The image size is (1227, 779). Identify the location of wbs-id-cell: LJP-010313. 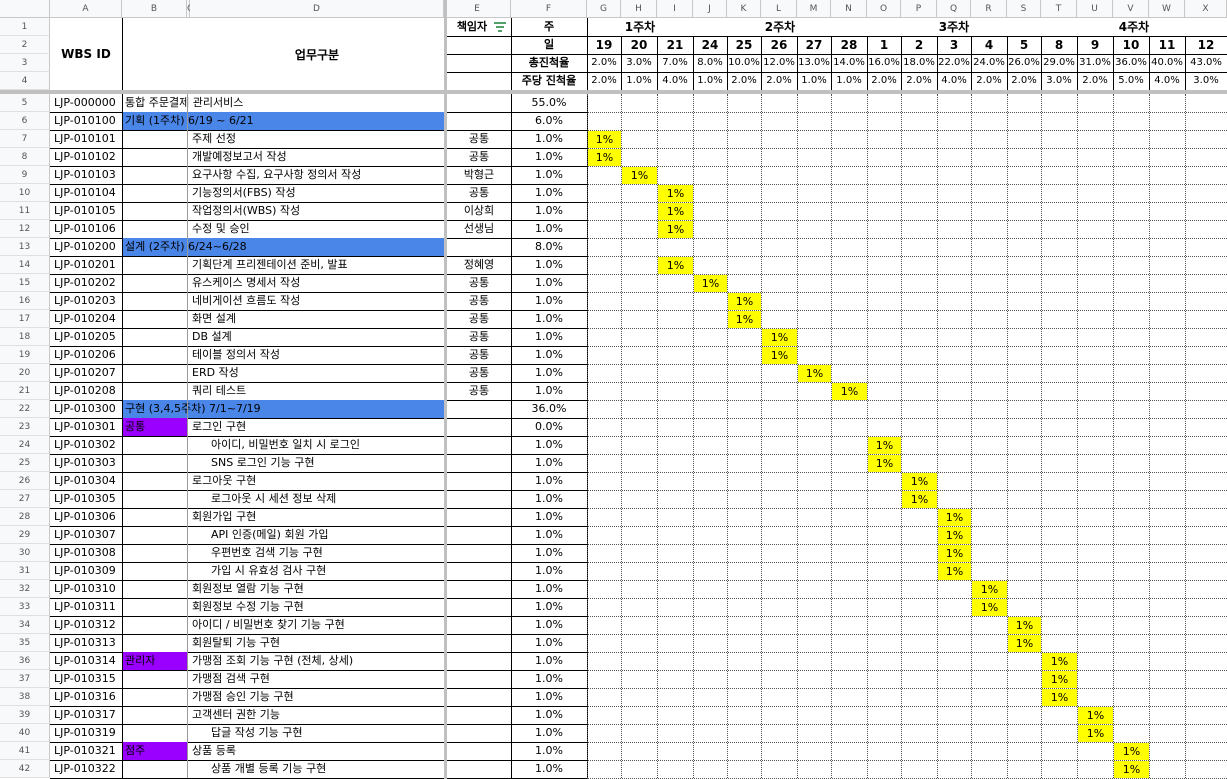
(87, 643).